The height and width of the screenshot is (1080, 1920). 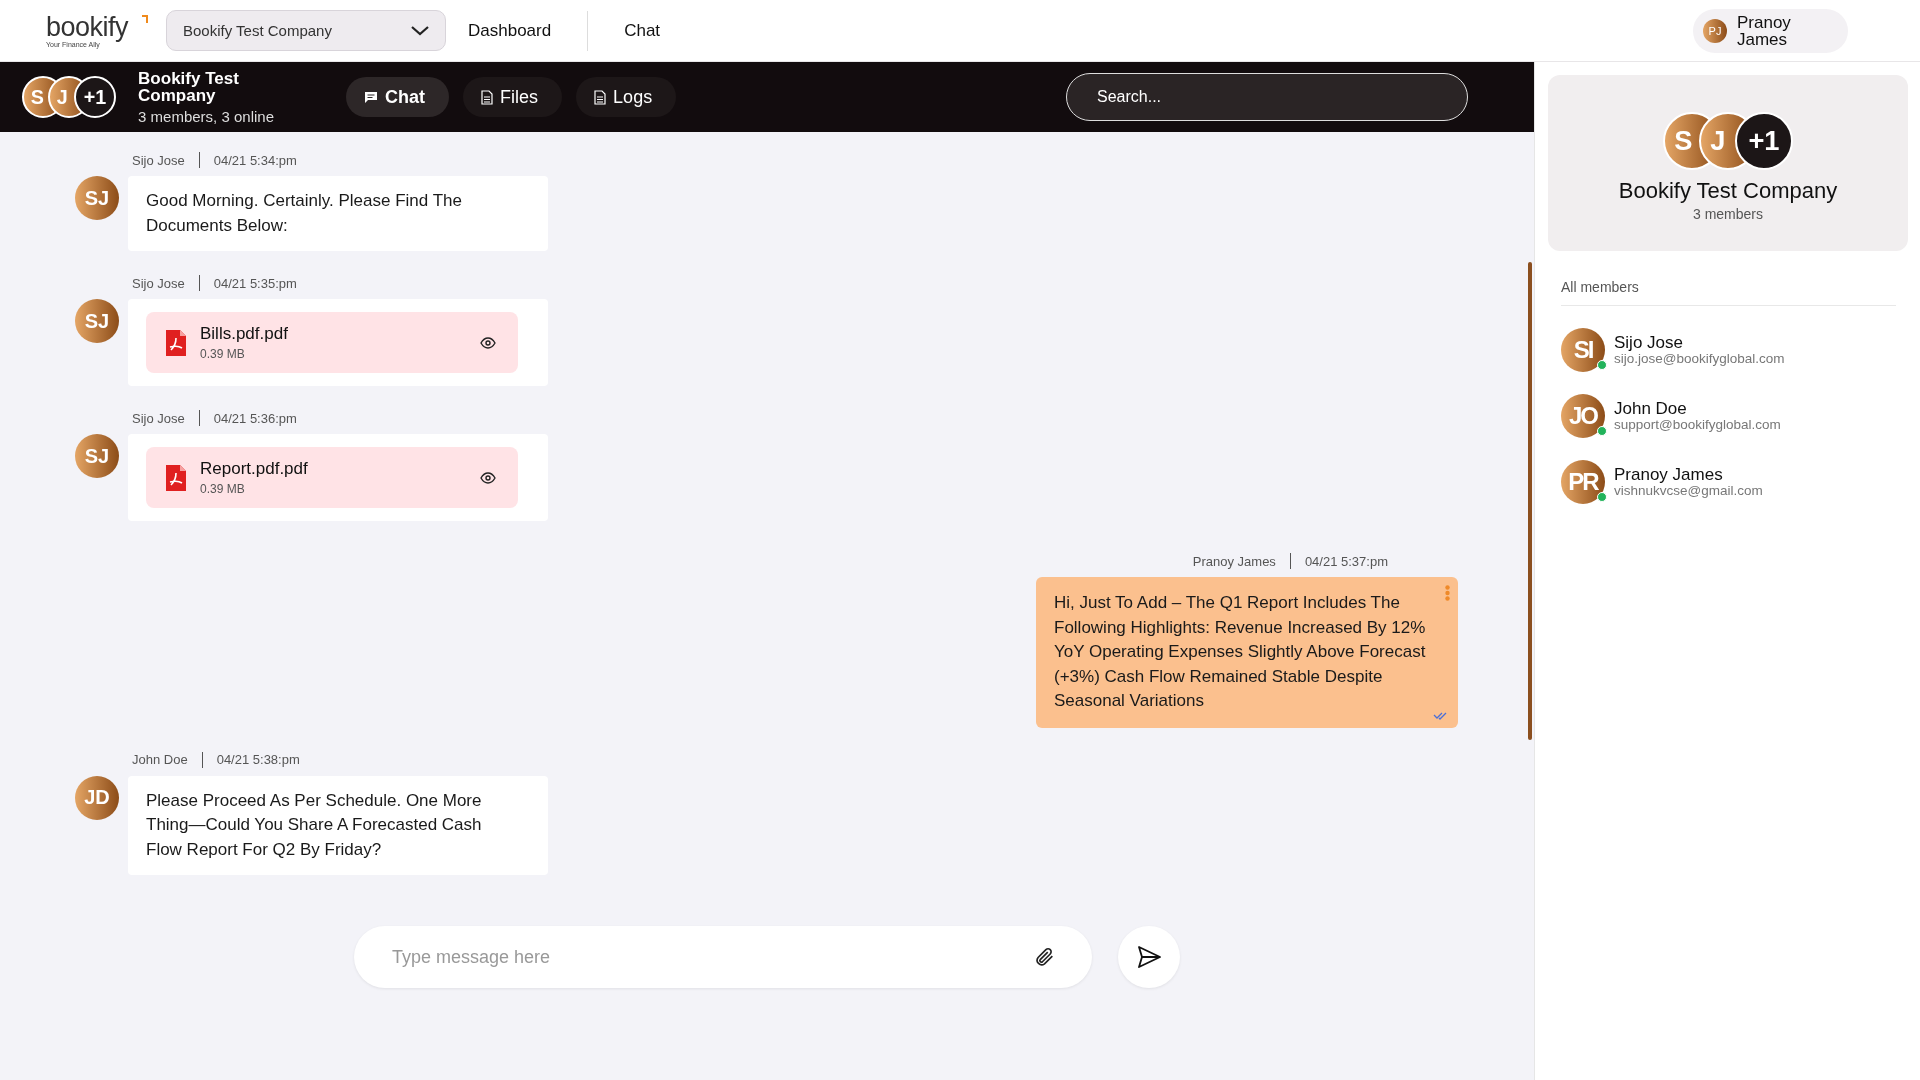 What do you see at coordinates (371, 97) in the screenshot?
I see `chat-bubble-icon` at bounding box center [371, 97].